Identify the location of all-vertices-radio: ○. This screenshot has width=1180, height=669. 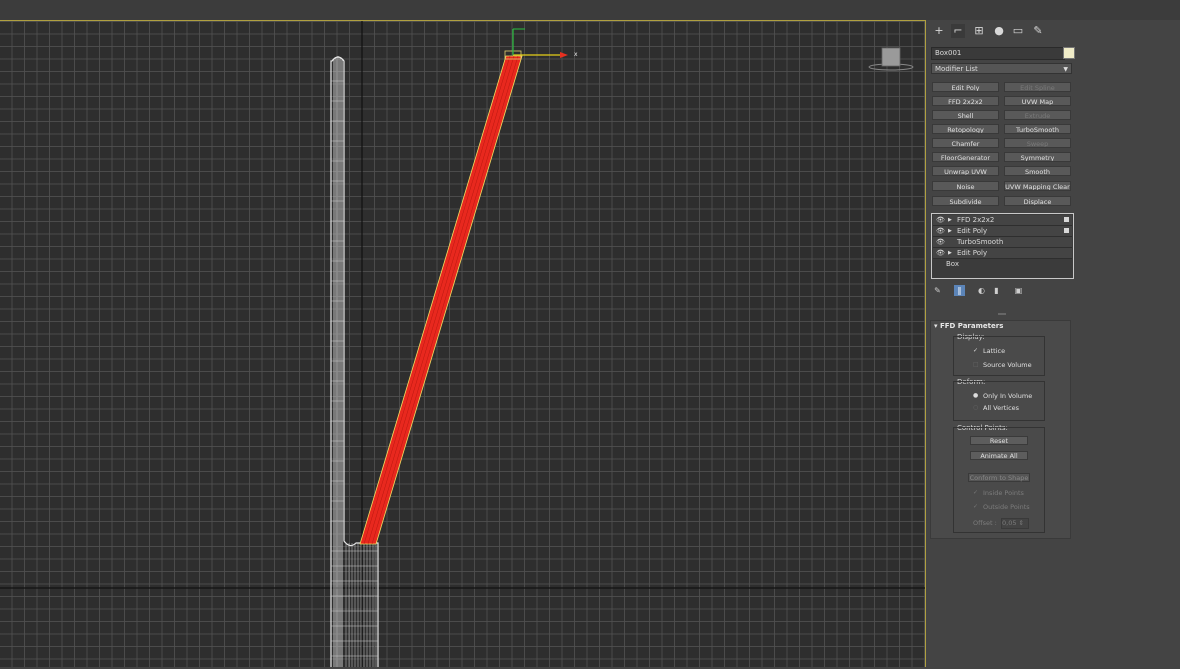
(975, 408).